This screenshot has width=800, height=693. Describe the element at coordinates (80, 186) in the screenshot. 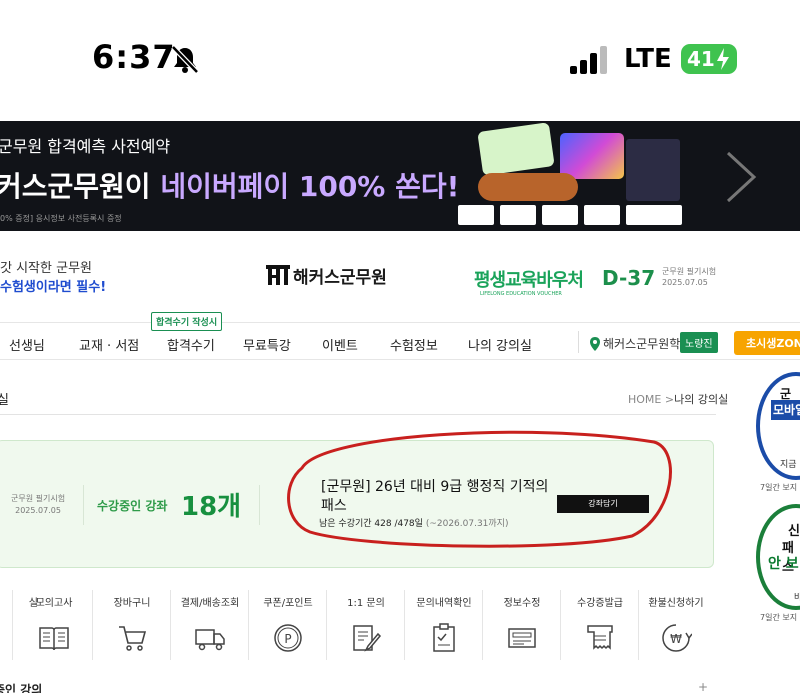

I see `banner-headline-prefix: 커스군무원이` at that location.